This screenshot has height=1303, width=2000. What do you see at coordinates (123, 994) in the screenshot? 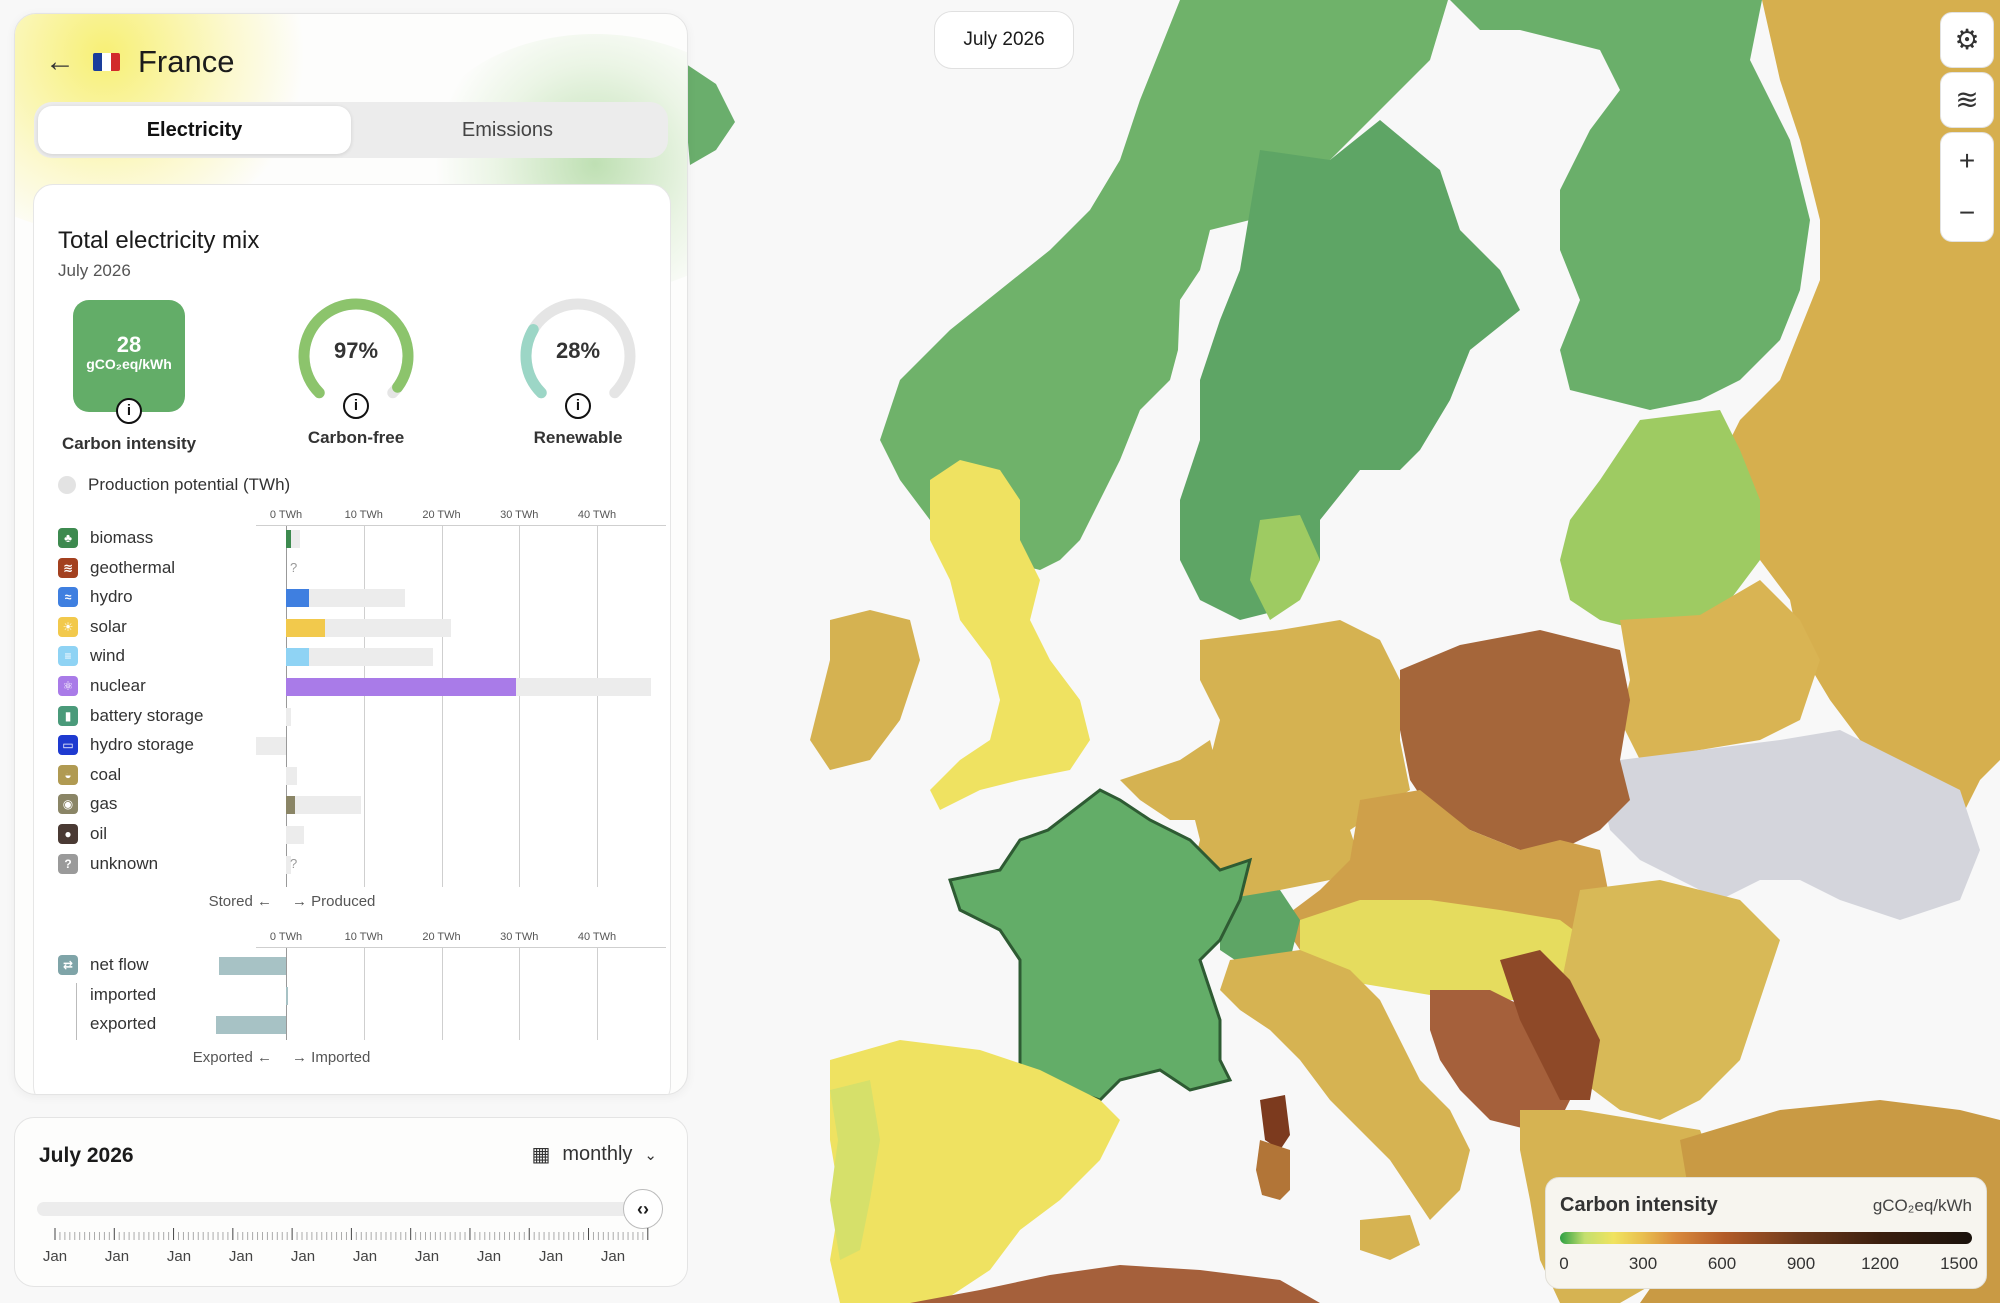
I see `flow-category-label: imported` at bounding box center [123, 994].